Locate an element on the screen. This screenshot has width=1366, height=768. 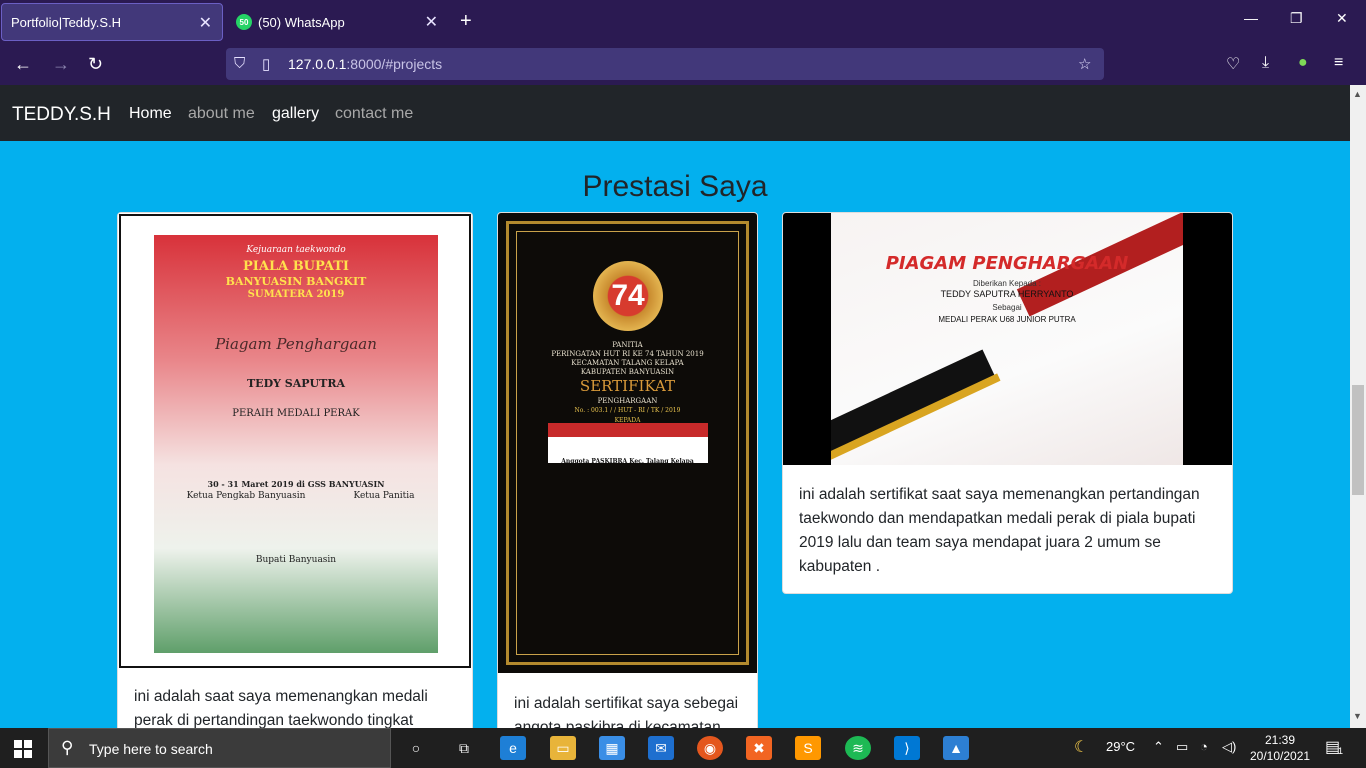
site-brand: TEDDY.S.H is located at coordinates (61, 115).